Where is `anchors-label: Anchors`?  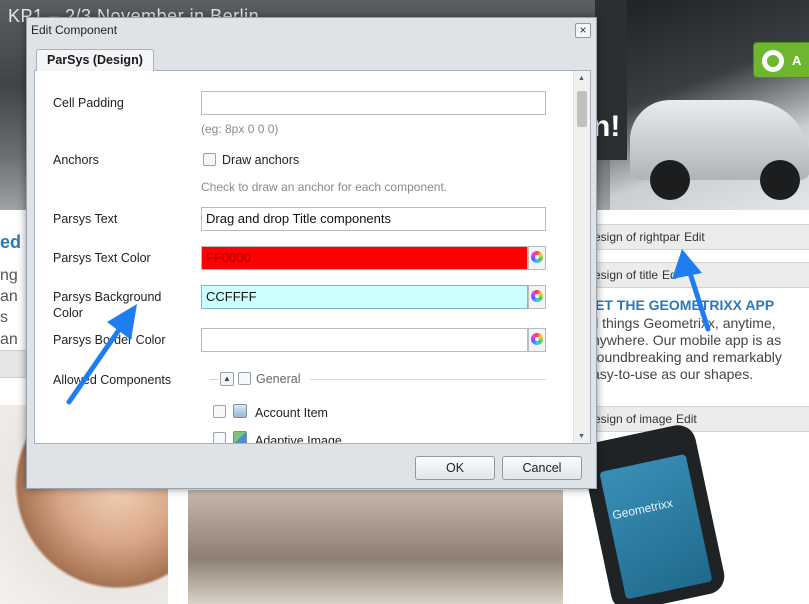
anchors-label: Anchors is located at coordinates (76, 160).